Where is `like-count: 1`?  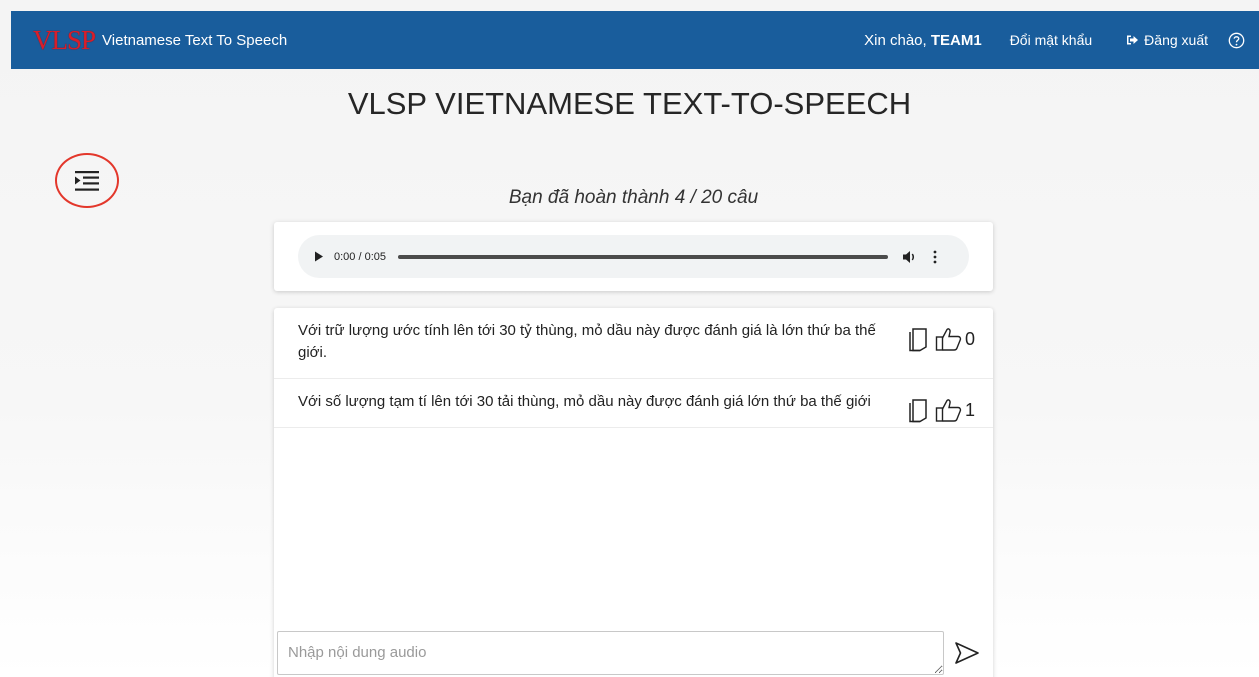
like-count: 1 is located at coordinates (969, 409).